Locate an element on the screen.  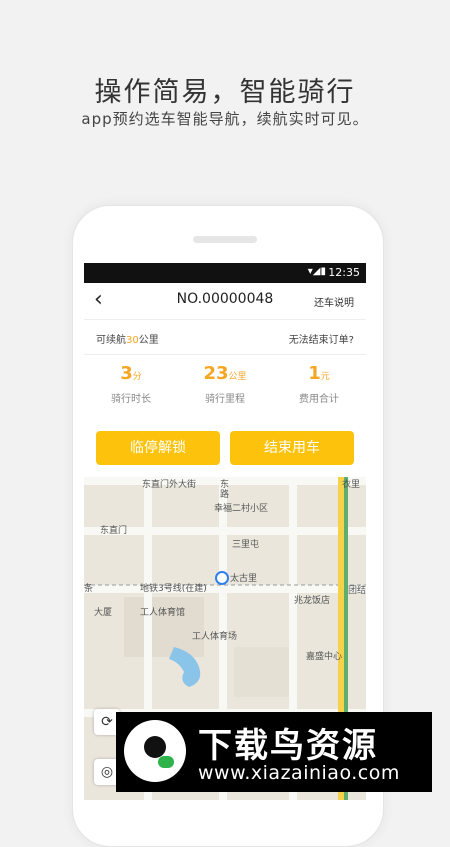
phone-speaker is located at coordinates (225, 239).